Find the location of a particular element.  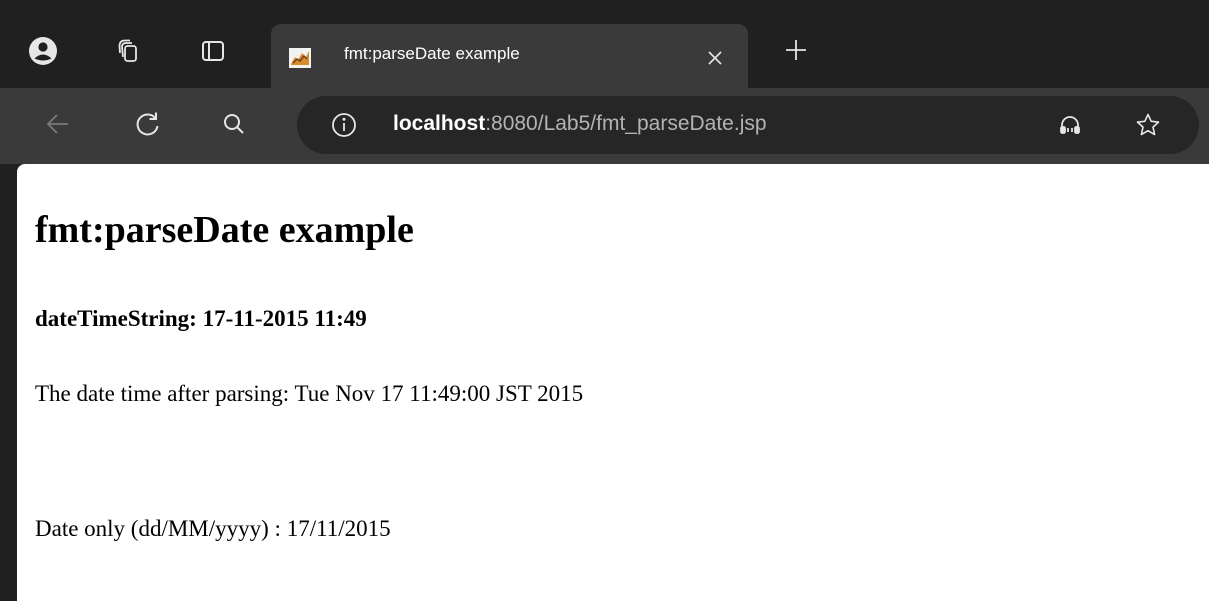

tab-title: fmt:parseDate example is located at coordinates (432, 53).